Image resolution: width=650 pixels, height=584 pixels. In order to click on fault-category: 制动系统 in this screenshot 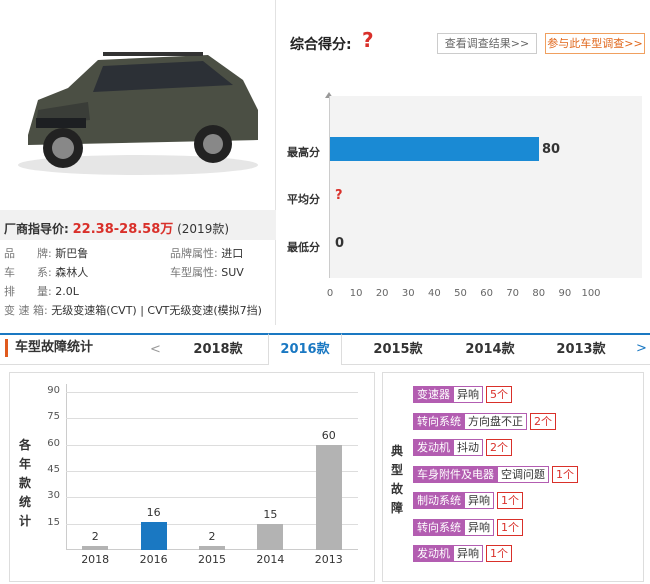, I will do `click(439, 500)`.